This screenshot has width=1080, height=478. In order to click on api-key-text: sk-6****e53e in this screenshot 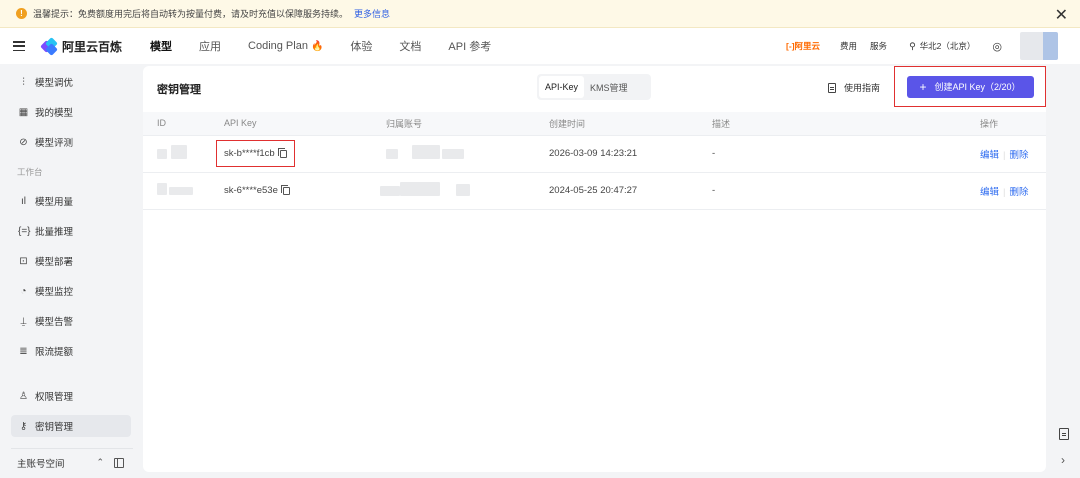, I will do `click(251, 190)`.